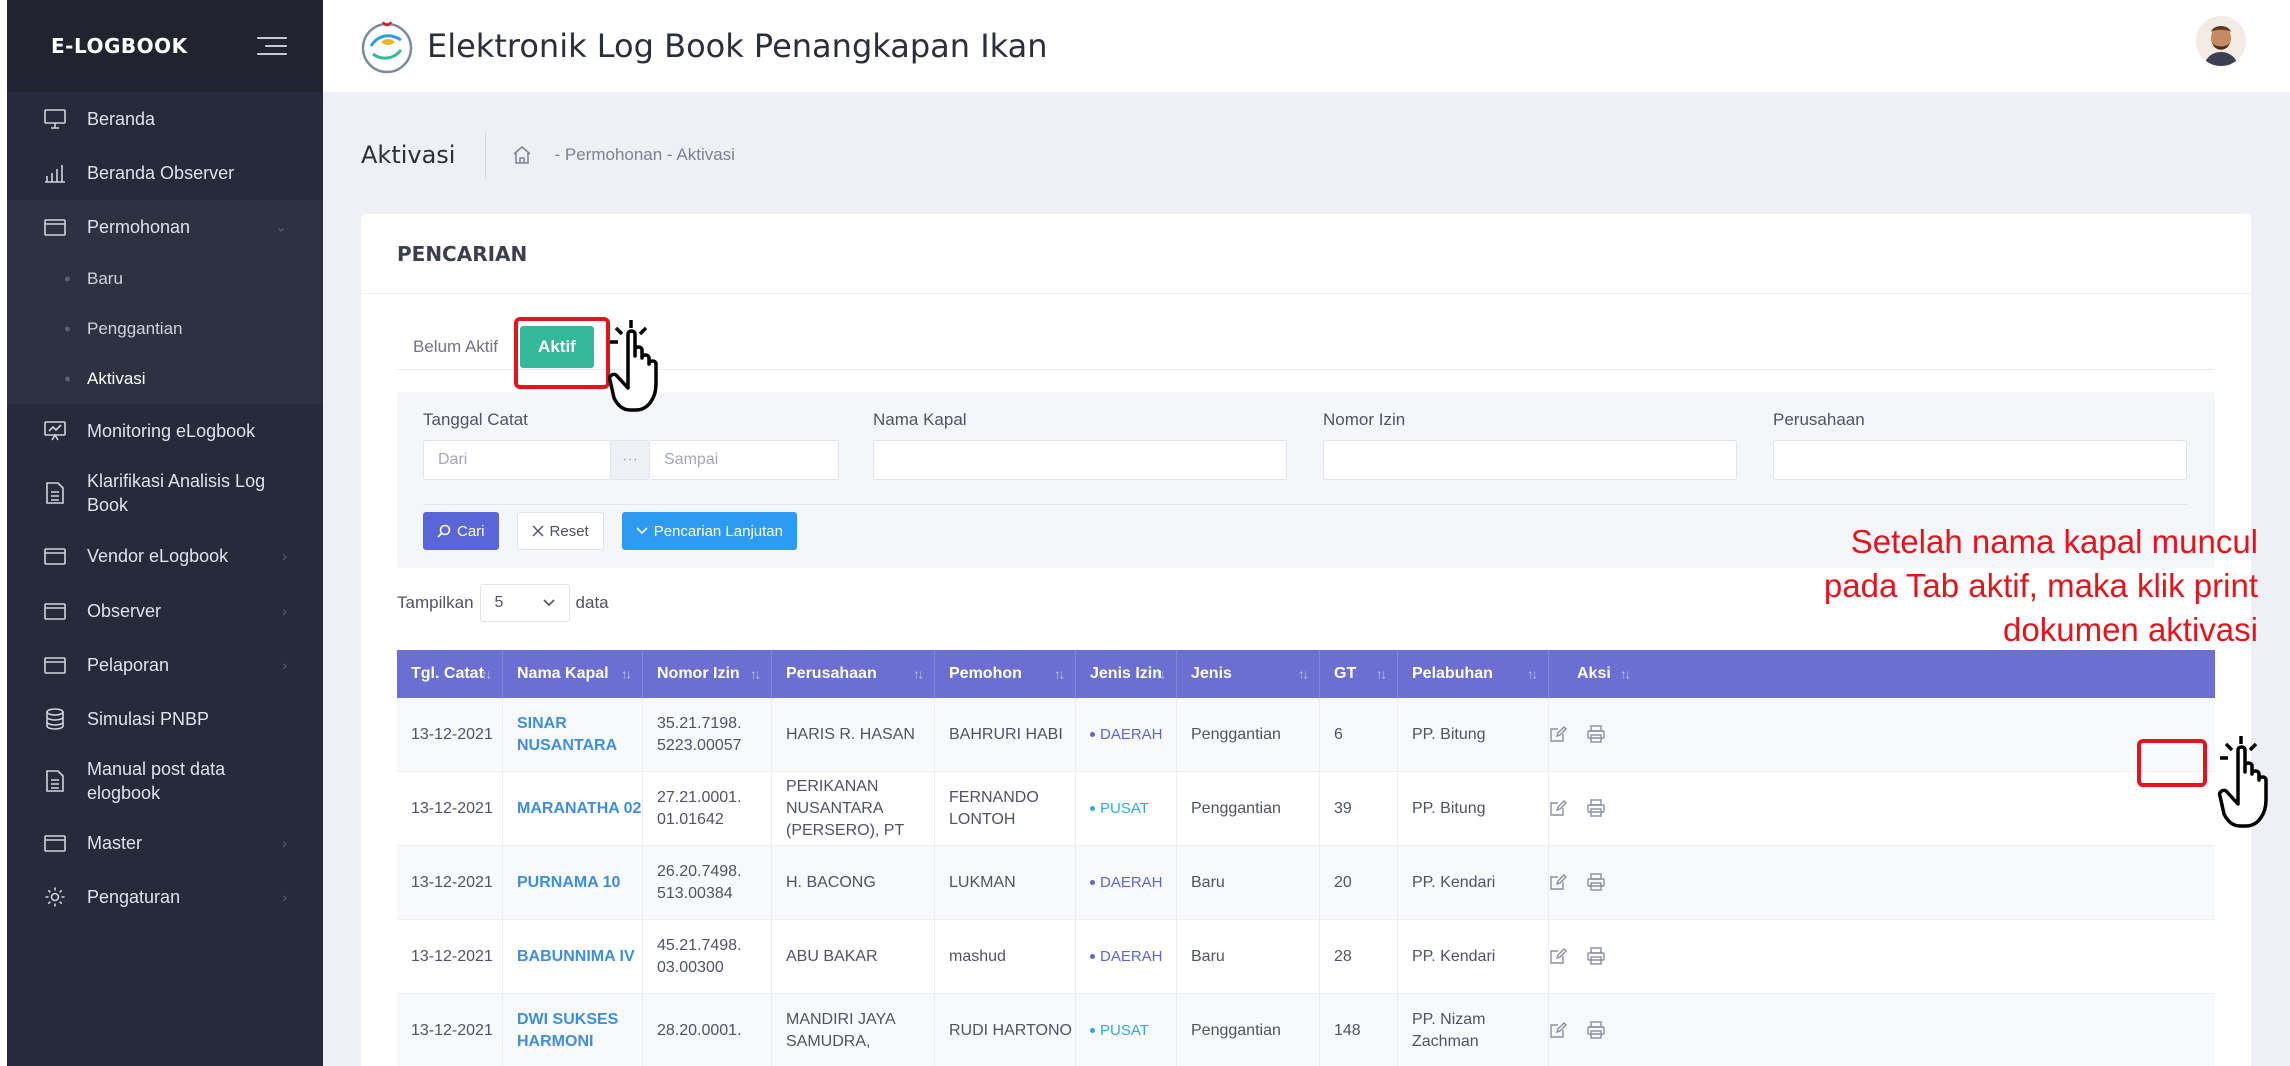 The width and height of the screenshot is (2290, 1066). What do you see at coordinates (707, 674) in the screenshot?
I see `col-nomor-izin: Nomor Izin ↑↓` at bounding box center [707, 674].